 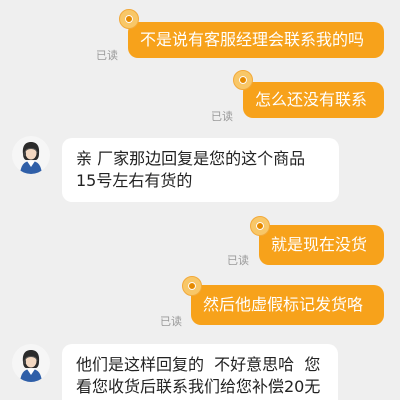 I want to click on message-bubble-outgoing: 然后他虚假标记发货咯, so click(x=287, y=305).